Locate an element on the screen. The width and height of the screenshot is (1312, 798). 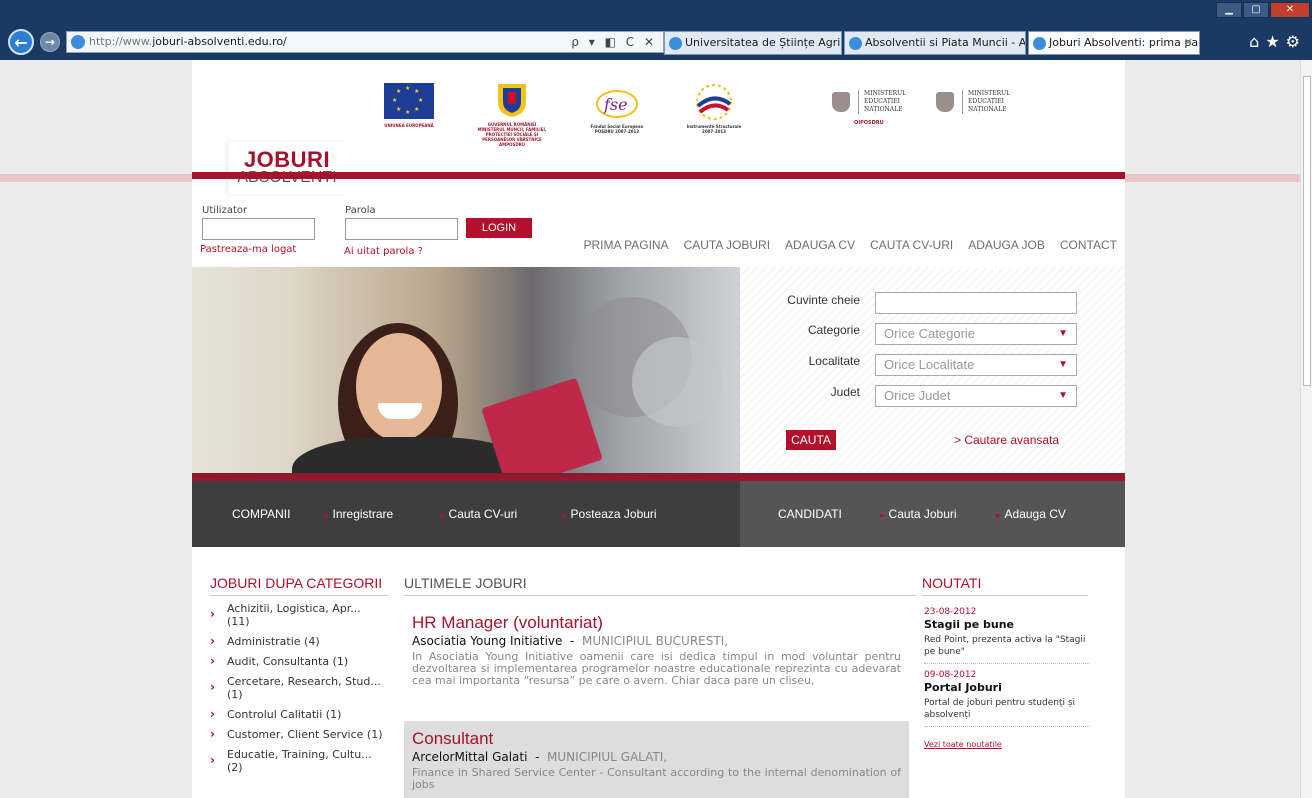
locality-value: Orice Localitate is located at coordinates (929, 364).